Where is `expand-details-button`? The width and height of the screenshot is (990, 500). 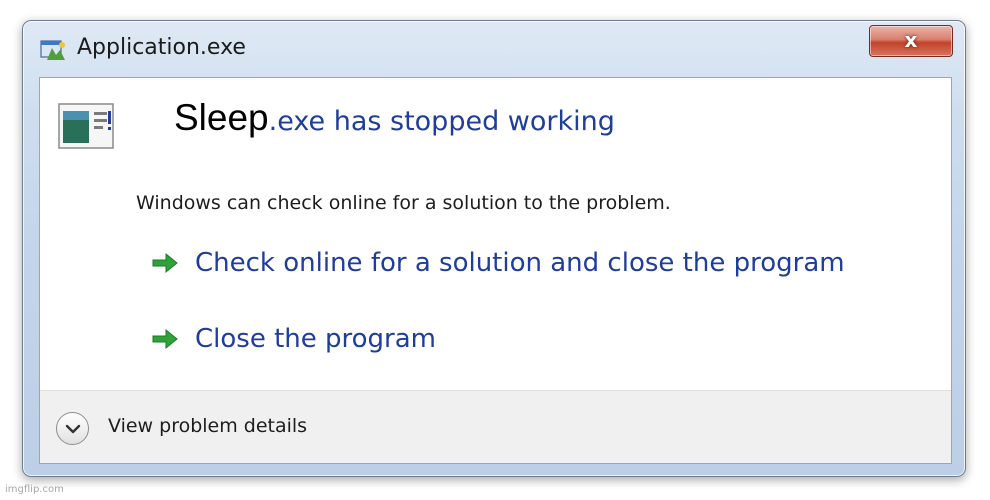 expand-details-button is located at coordinates (72, 428).